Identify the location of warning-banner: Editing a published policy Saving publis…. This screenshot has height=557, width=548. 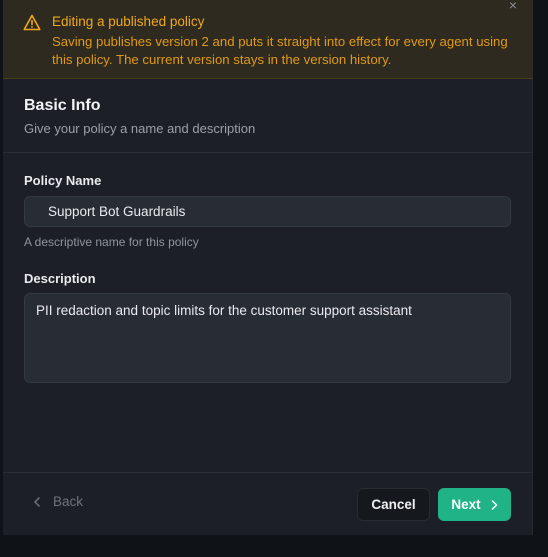
(268, 39).